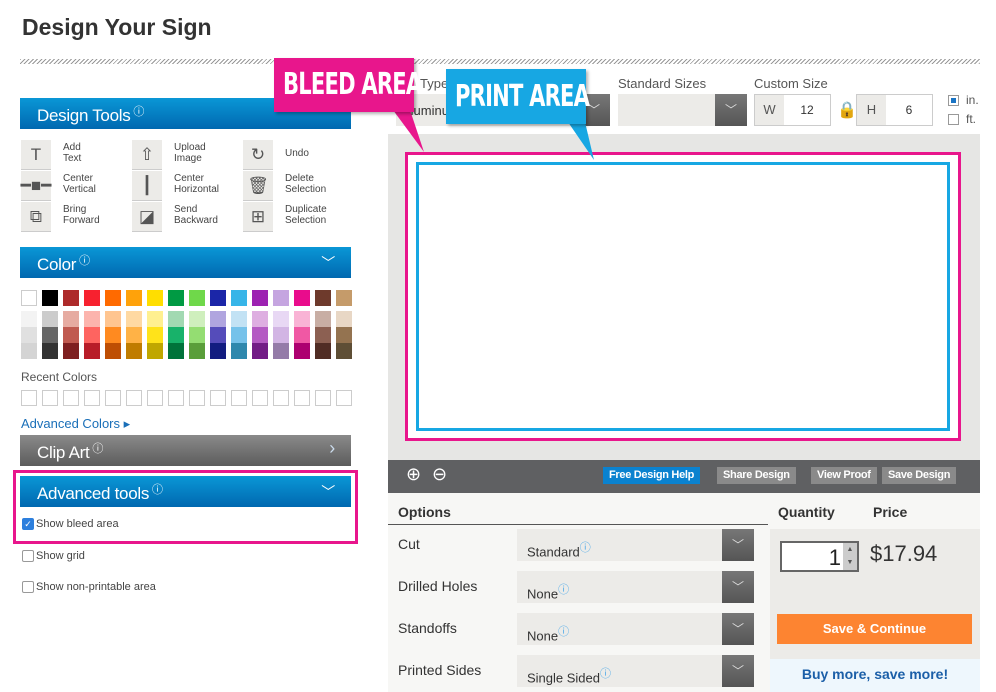 Image resolution: width=996 pixels, height=692 pixels. Describe the element at coordinates (919, 475) in the screenshot. I see `save-design-button: Save Design` at that location.